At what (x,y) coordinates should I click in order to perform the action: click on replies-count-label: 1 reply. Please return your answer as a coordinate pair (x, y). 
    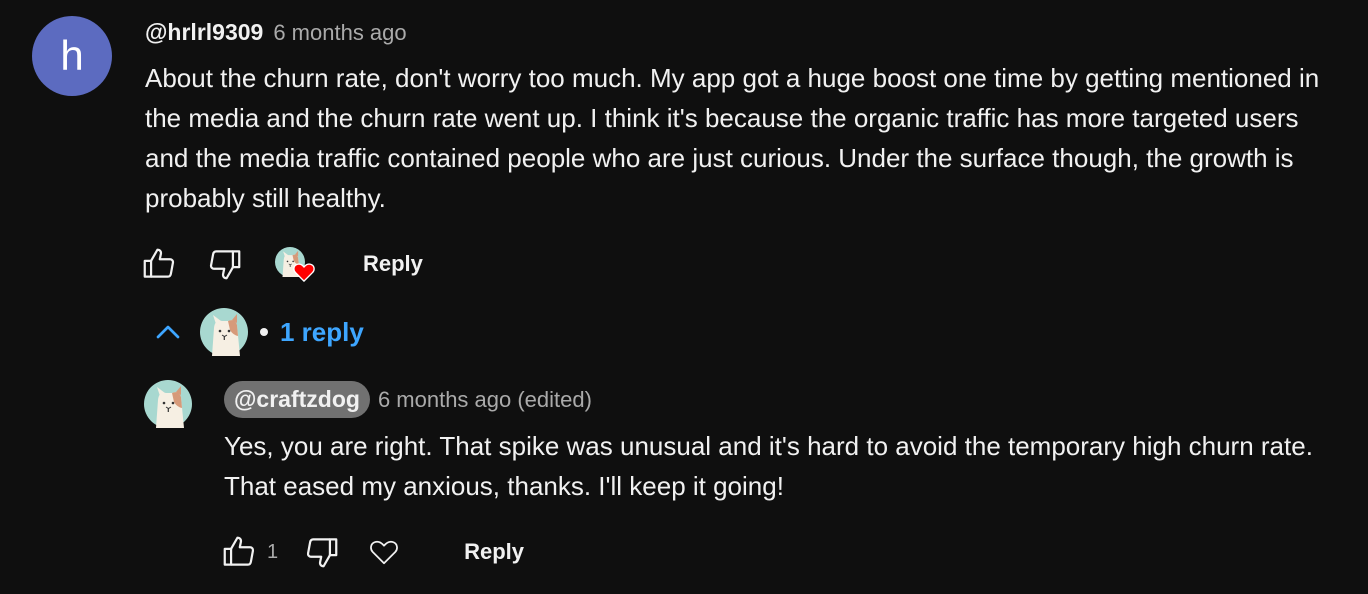
    Looking at the image, I should click on (322, 332).